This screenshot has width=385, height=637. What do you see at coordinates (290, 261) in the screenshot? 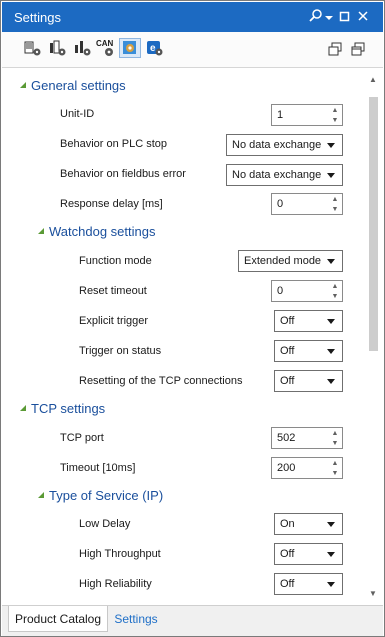
I see `function-mode-select: Extended mode` at bounding box center [290, 261].